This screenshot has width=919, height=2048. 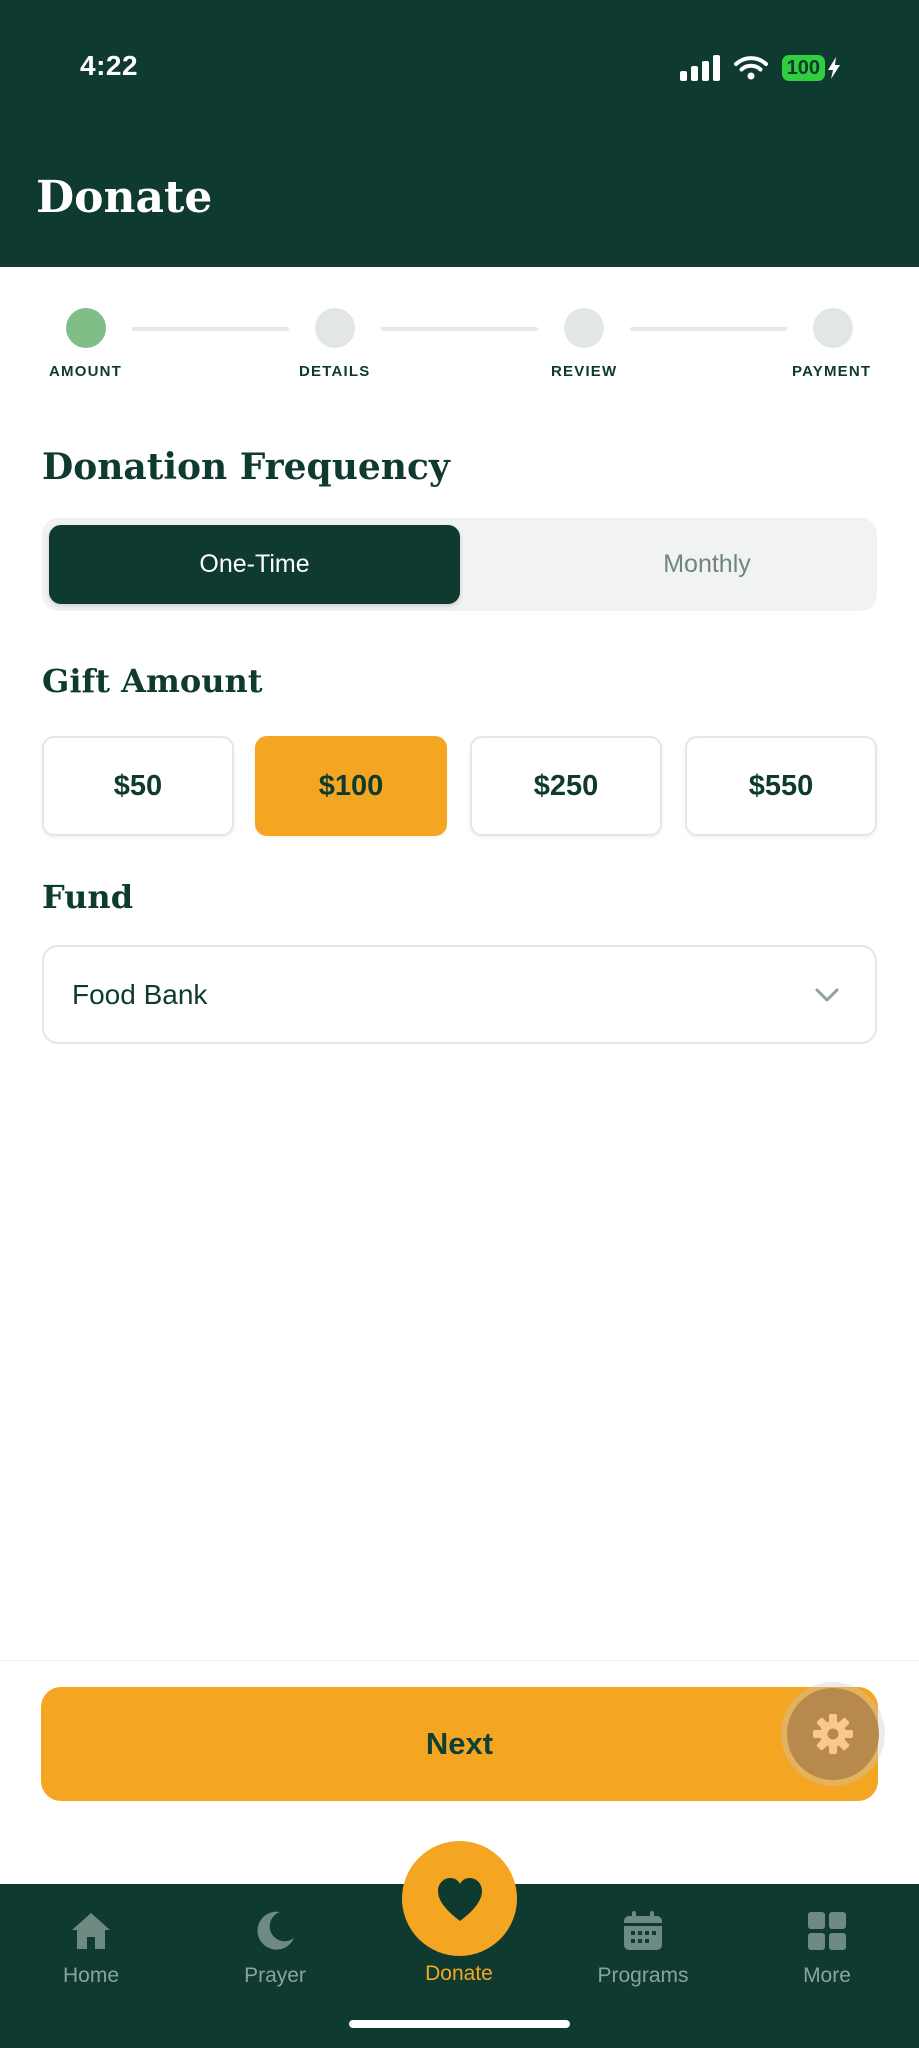 I want to click on settings-floating-button, so click(x=833, y=1734).